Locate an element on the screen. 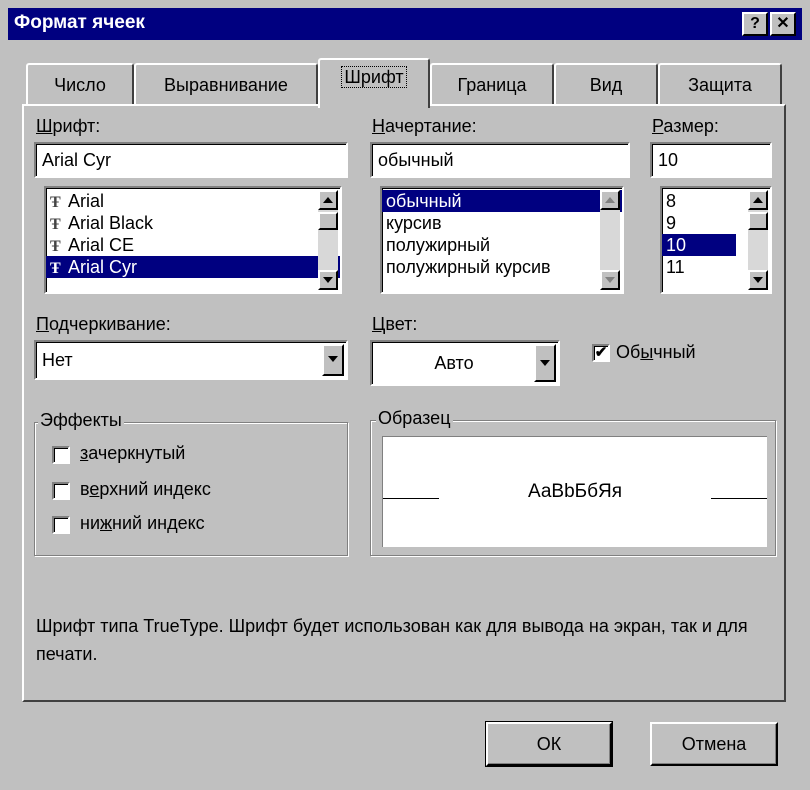 Image resolution: width=810 pixels, height=790 pixels. underline-label: Подчеркивание: is located at coordinates (103, 324).